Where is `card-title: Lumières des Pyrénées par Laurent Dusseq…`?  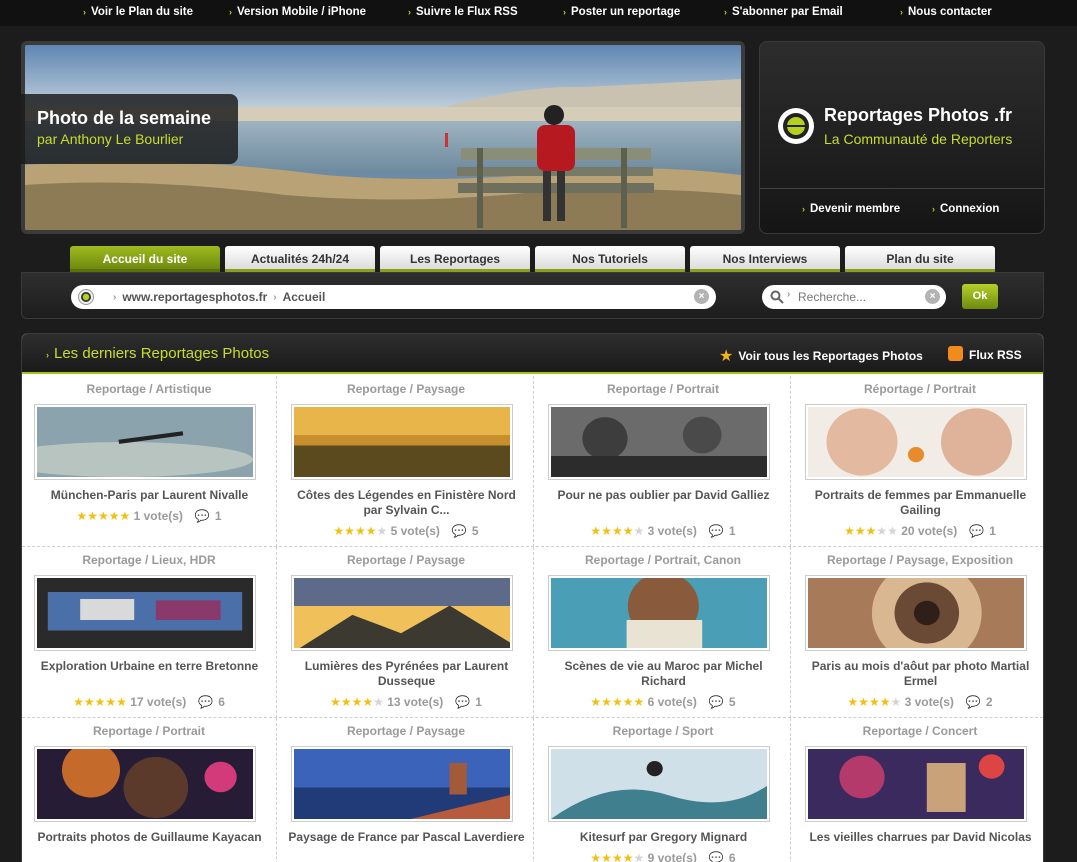 card-title: Lumières des Pyrénées par Laurent Dusseq… is located at coordinates (406, 674).